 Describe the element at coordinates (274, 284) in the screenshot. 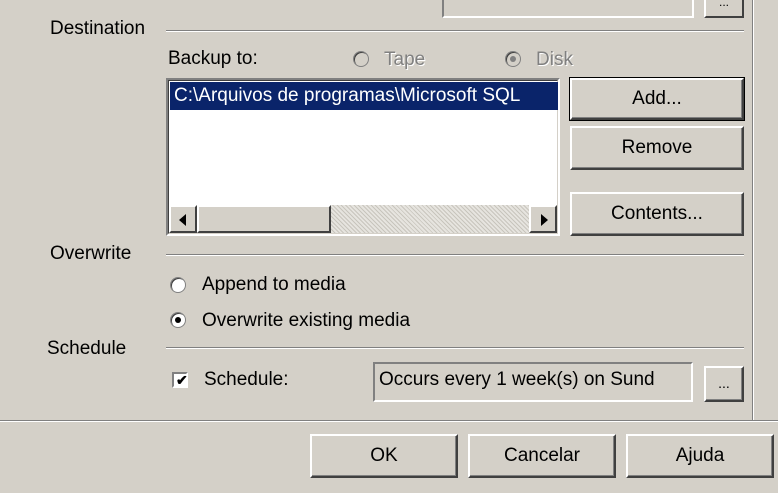

I see `append-label: Append to media` at that location.